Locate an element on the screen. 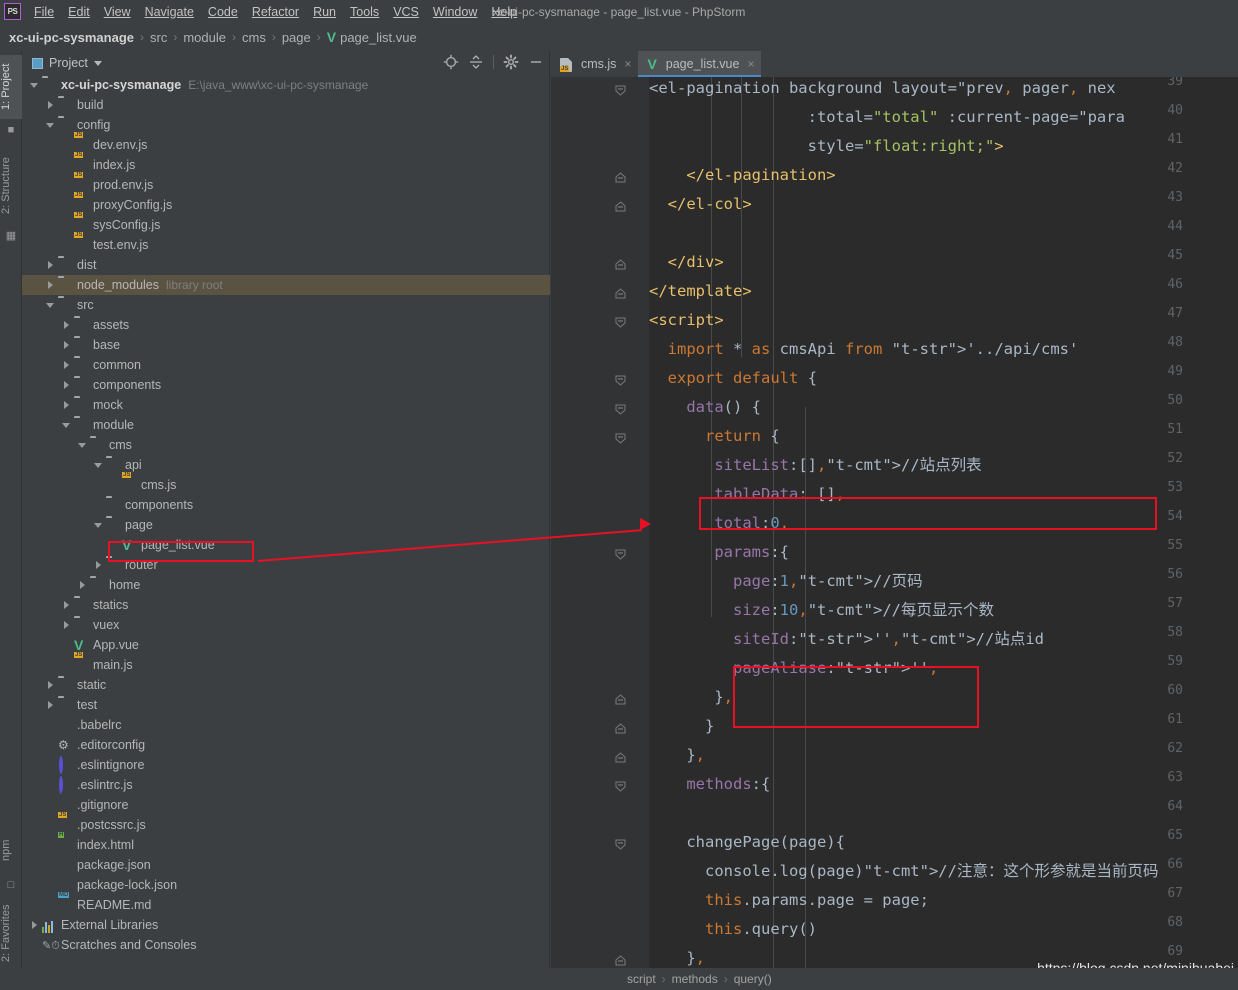 This screenshot has height=990, width=1238. status-crumb-query: query() is located at coordinates (753, 979).